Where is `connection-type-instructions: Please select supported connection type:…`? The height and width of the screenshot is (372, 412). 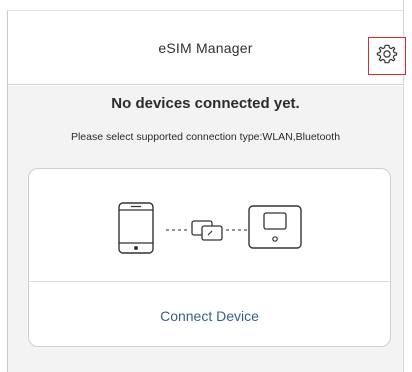 connection-type-instructions: Please select supported connection type:… is located at coordinates (205, 137).